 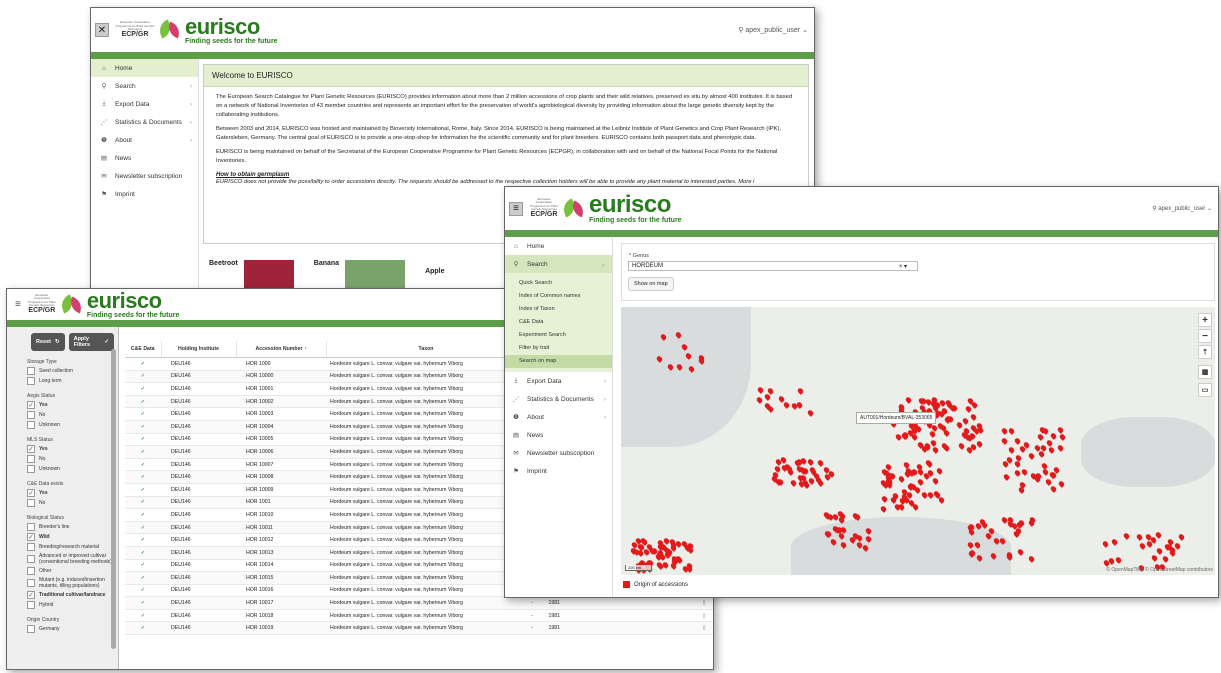 I want to click on submenu-item-search-on-map: Search on map, so click(x=558, y=361).